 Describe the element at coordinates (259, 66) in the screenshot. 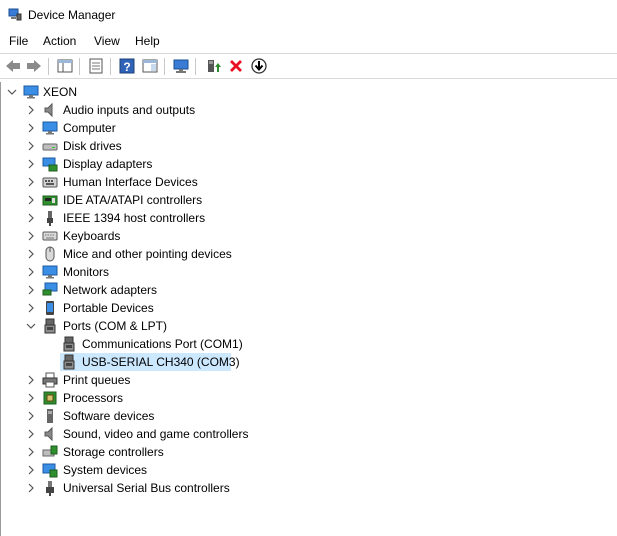

I see `enable-device-icon` at that location.